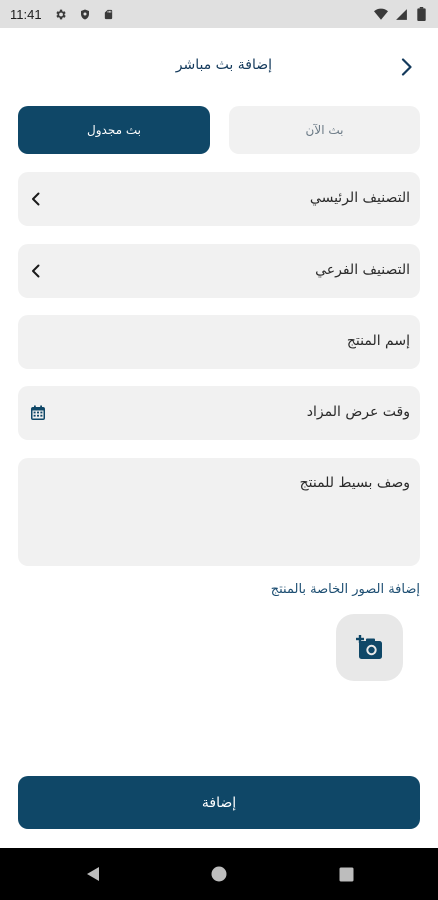 The width and height of the screenshot is (438, 900). I want to click on add-photo-button, so click(369, 647).